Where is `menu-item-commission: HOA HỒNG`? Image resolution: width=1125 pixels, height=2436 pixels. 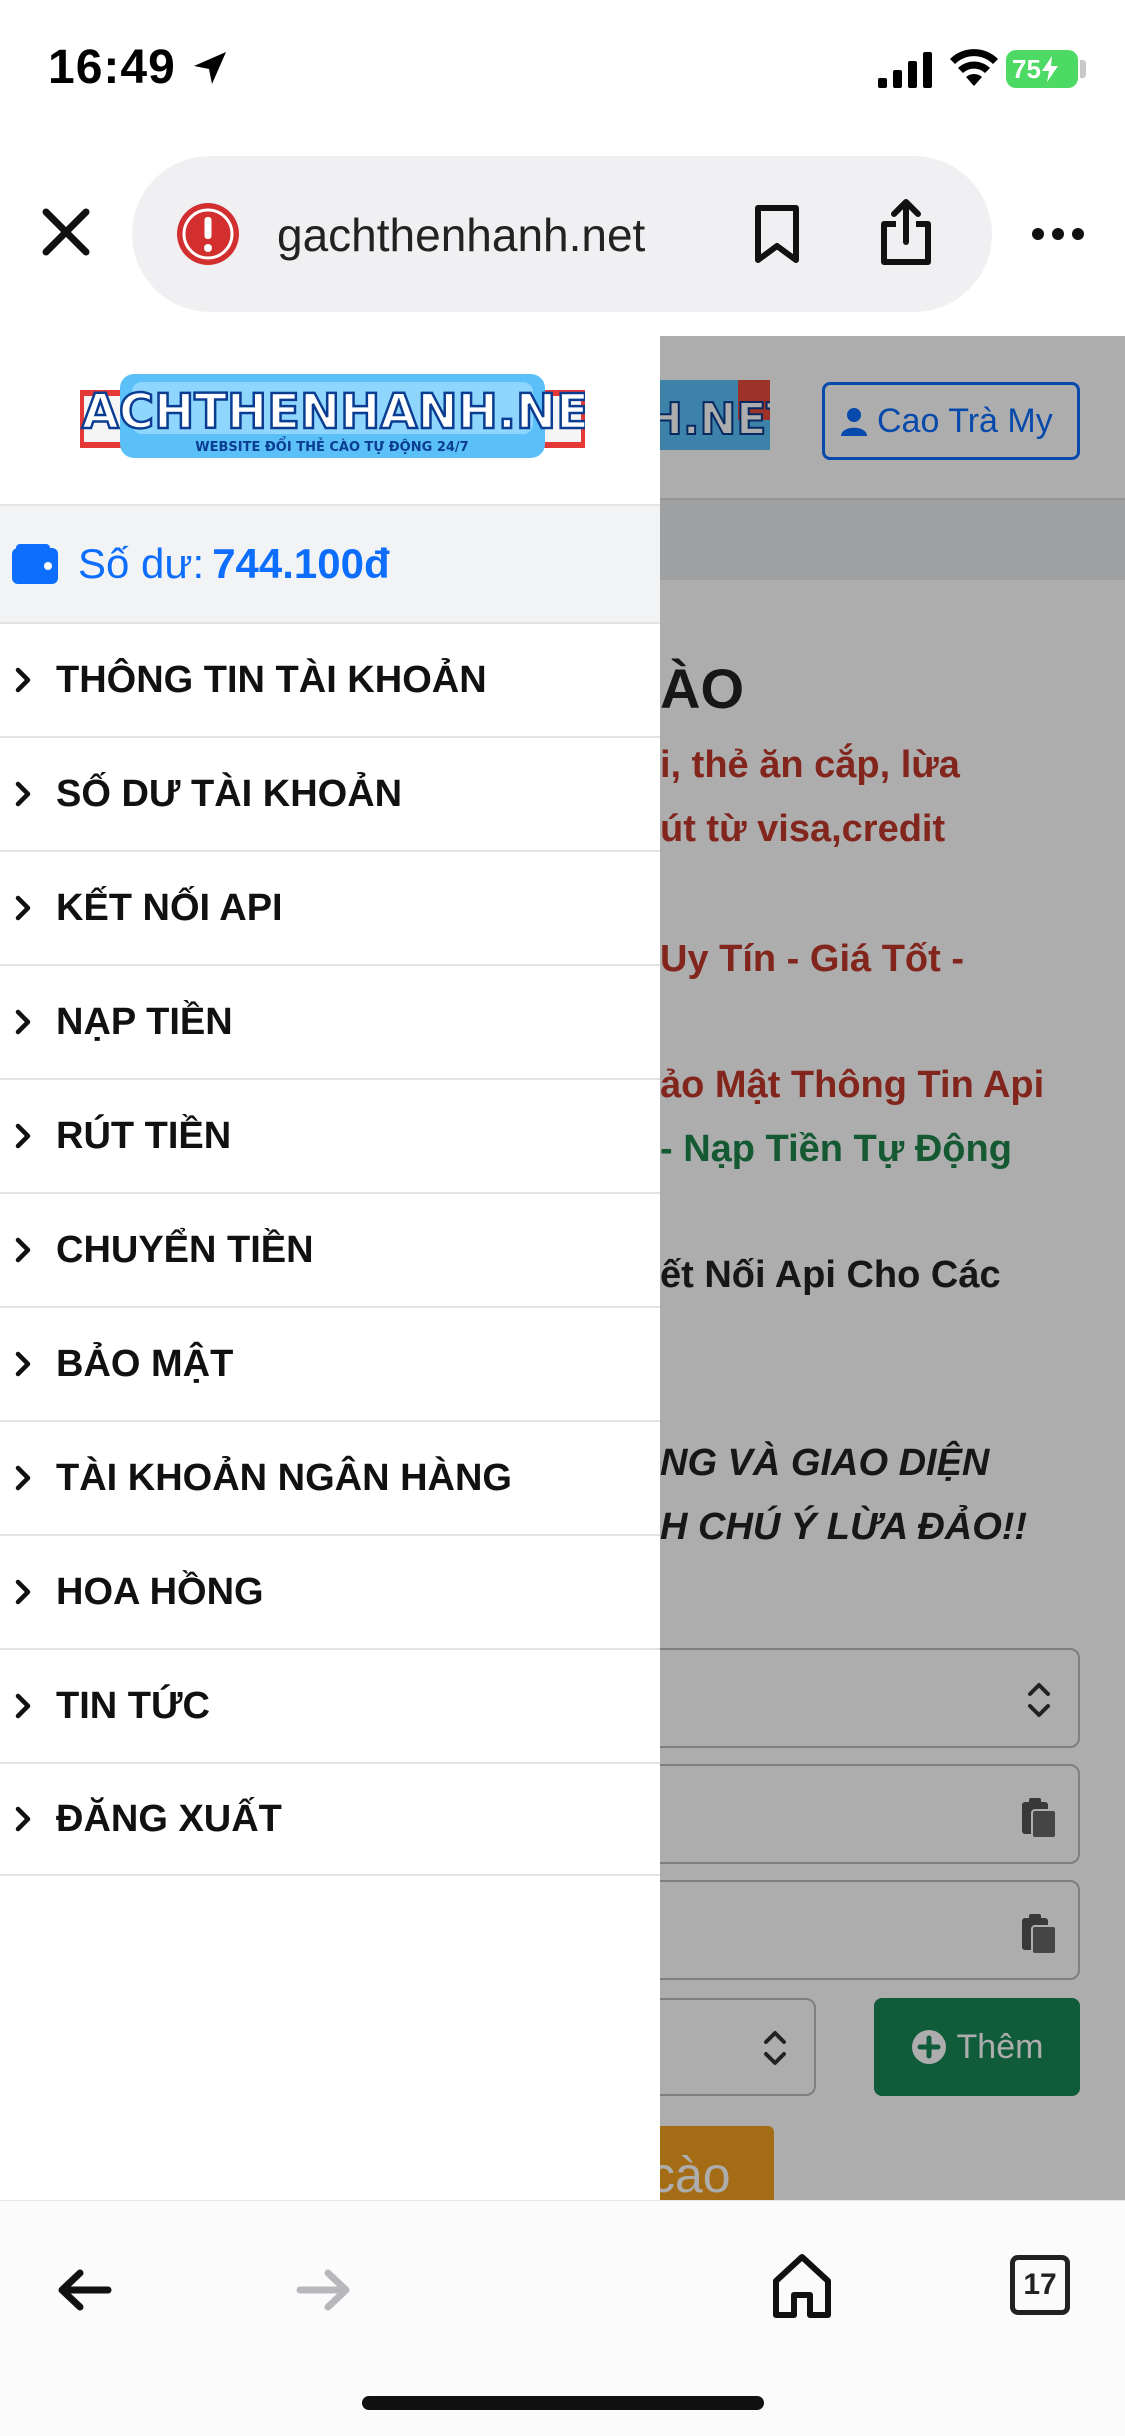
menu-item-commission: HOA HỒNG is located at coordinates (330, 1591).